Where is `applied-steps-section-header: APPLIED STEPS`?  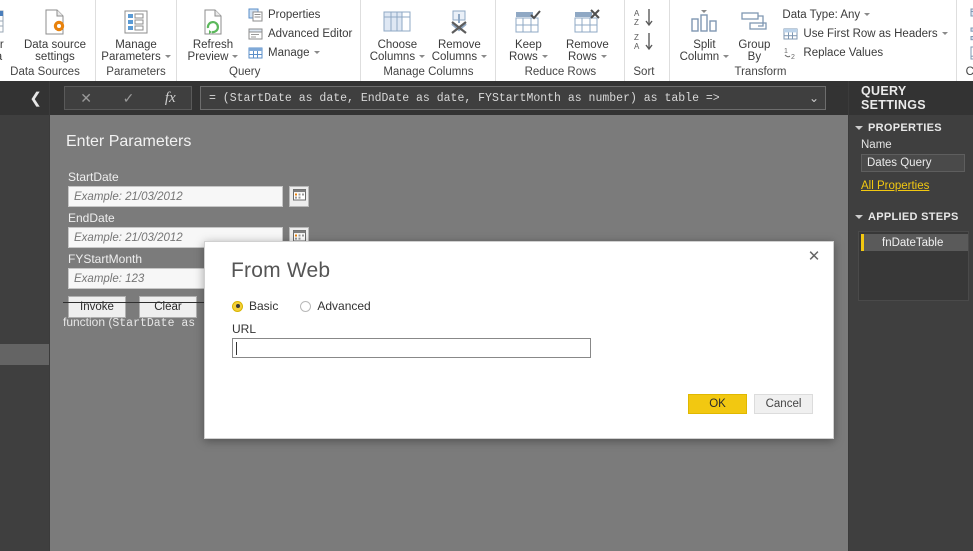
applied-steps-section-header: APPLIED STEPS is located at coordinates (911, 215).